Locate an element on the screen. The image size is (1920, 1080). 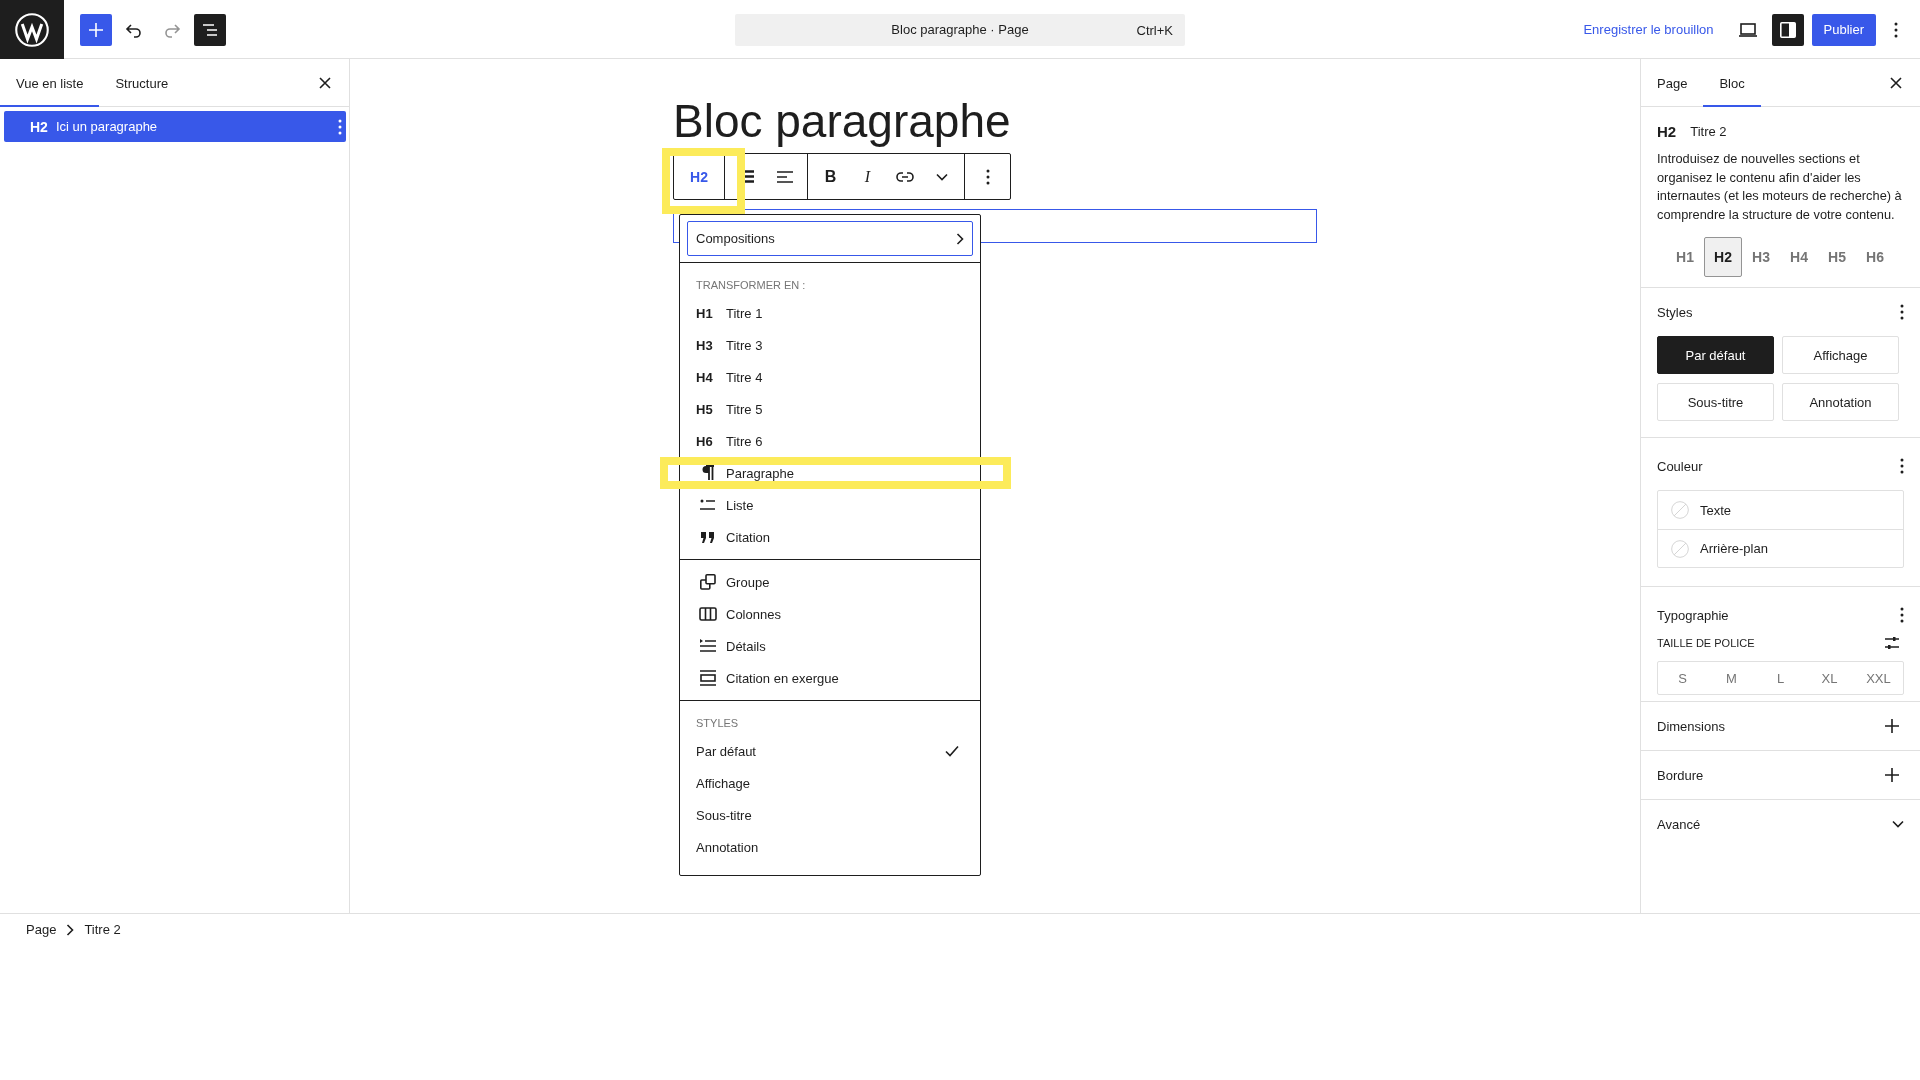
panel-title: Styles is located at coordinates (1675, 312).